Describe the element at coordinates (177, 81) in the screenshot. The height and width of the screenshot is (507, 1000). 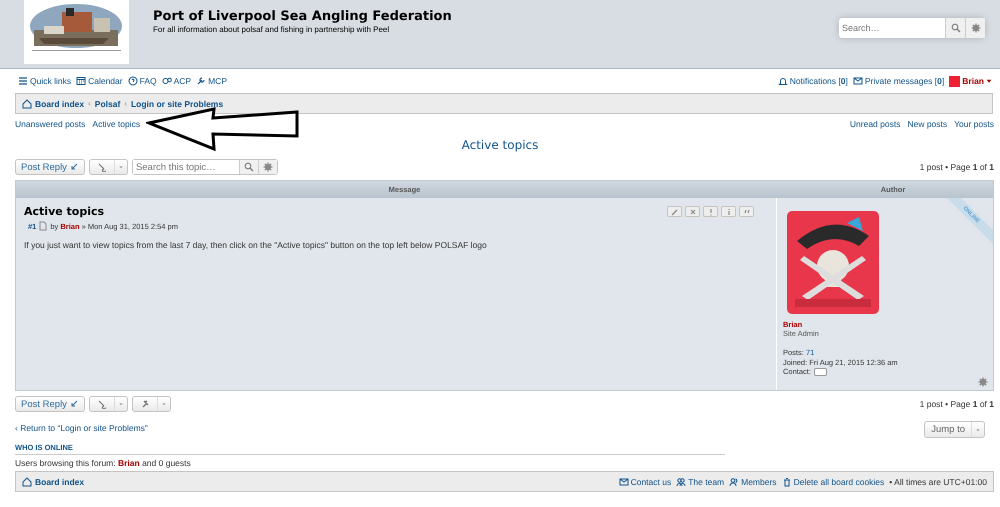
I see `nav-link: ACP` at that location.